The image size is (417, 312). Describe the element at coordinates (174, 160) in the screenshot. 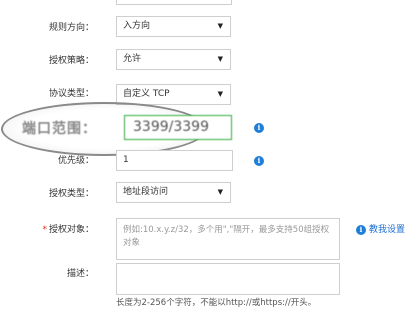

I see `priority-input: 1` at that location.